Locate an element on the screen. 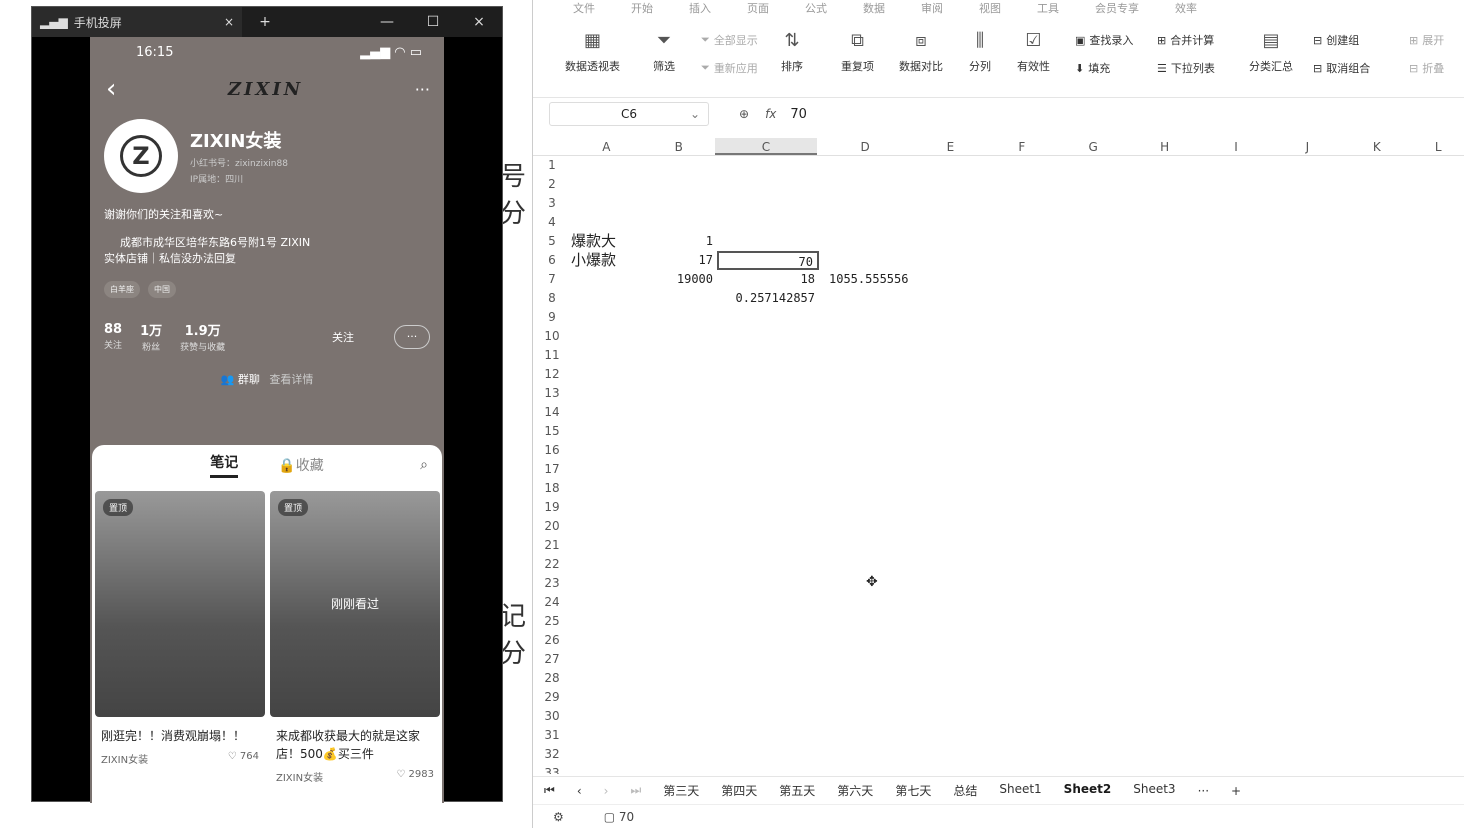 Image resolution: width=1464 pixels, height=828 pixels. column-header: C is located at coordinates (766, 146).